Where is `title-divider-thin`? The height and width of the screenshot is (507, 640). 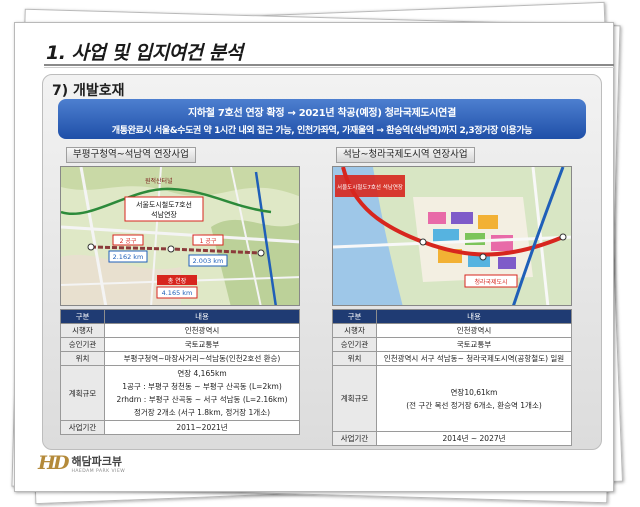
title-divider-thin is located at coordinates (329, 67).